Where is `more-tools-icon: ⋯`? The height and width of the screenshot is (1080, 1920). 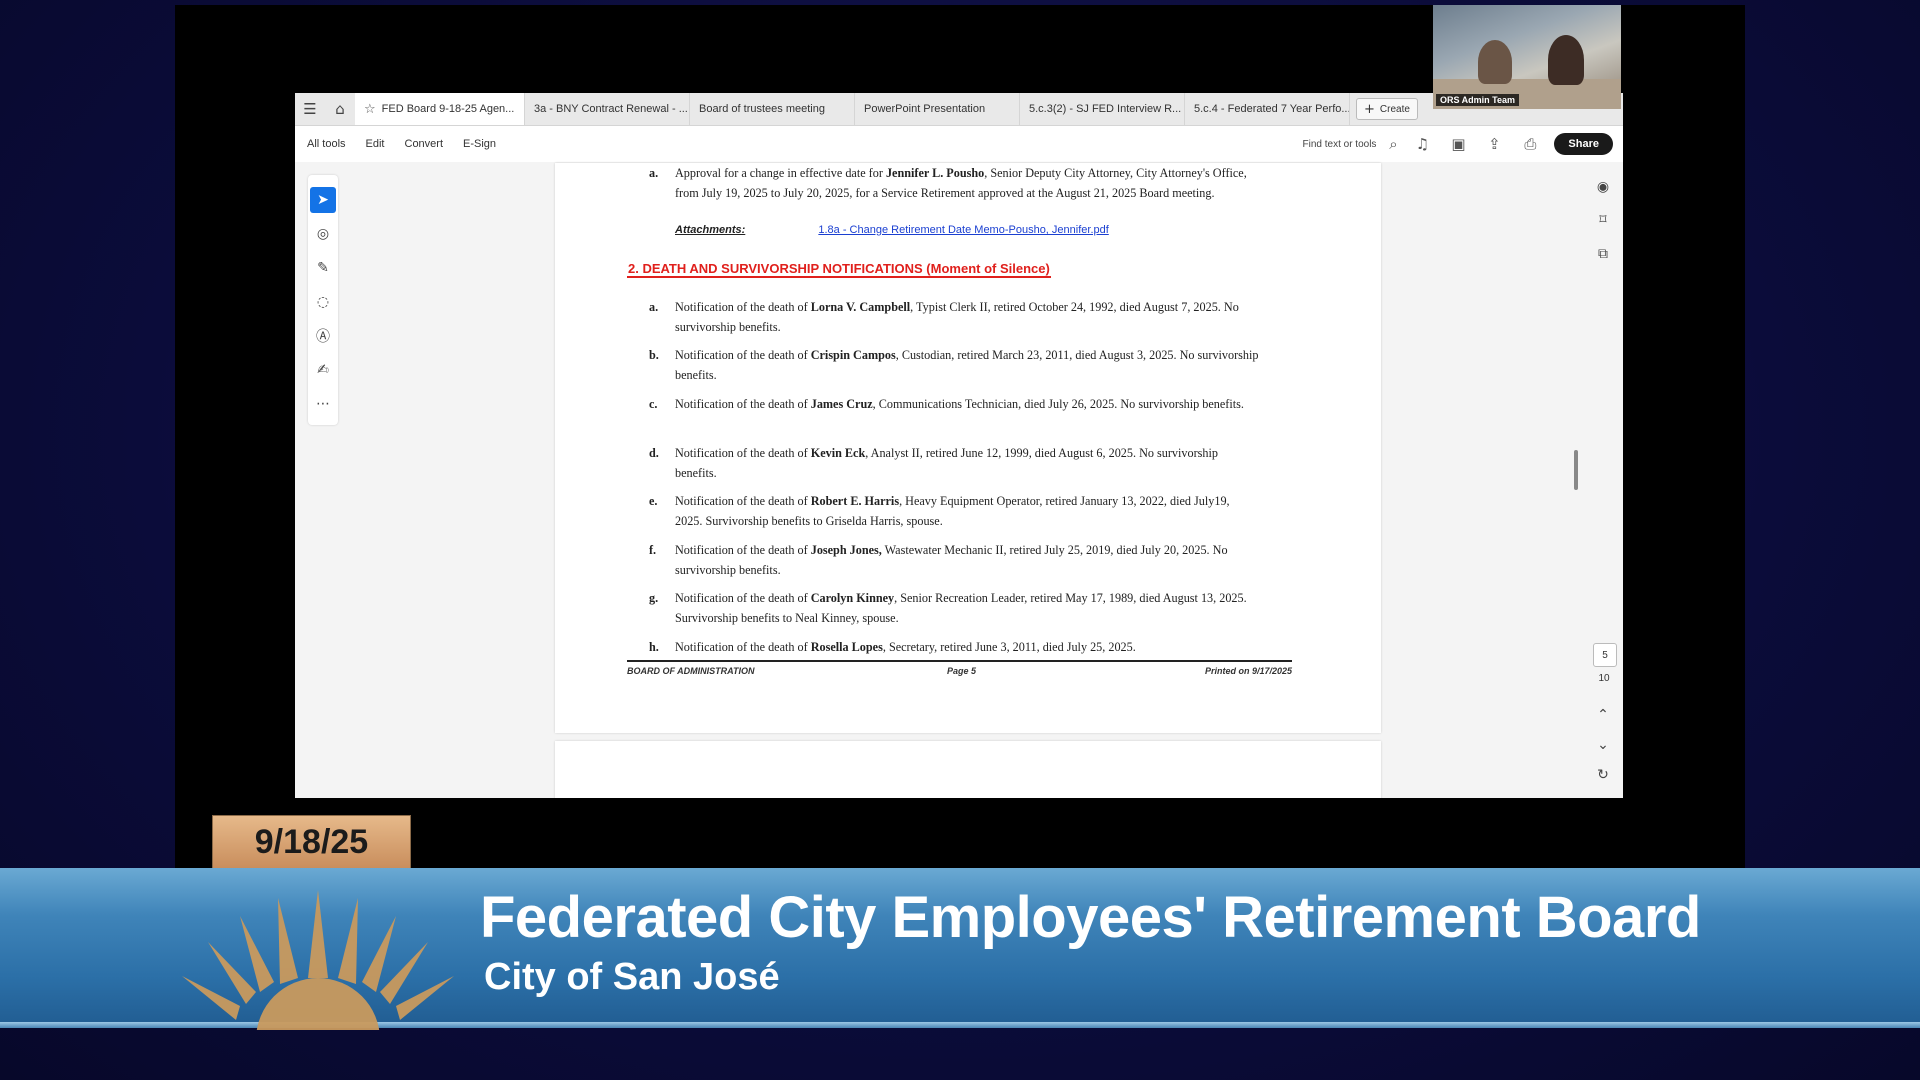 more-tools-icon: ⋯ is located at coordinates (323, 404).